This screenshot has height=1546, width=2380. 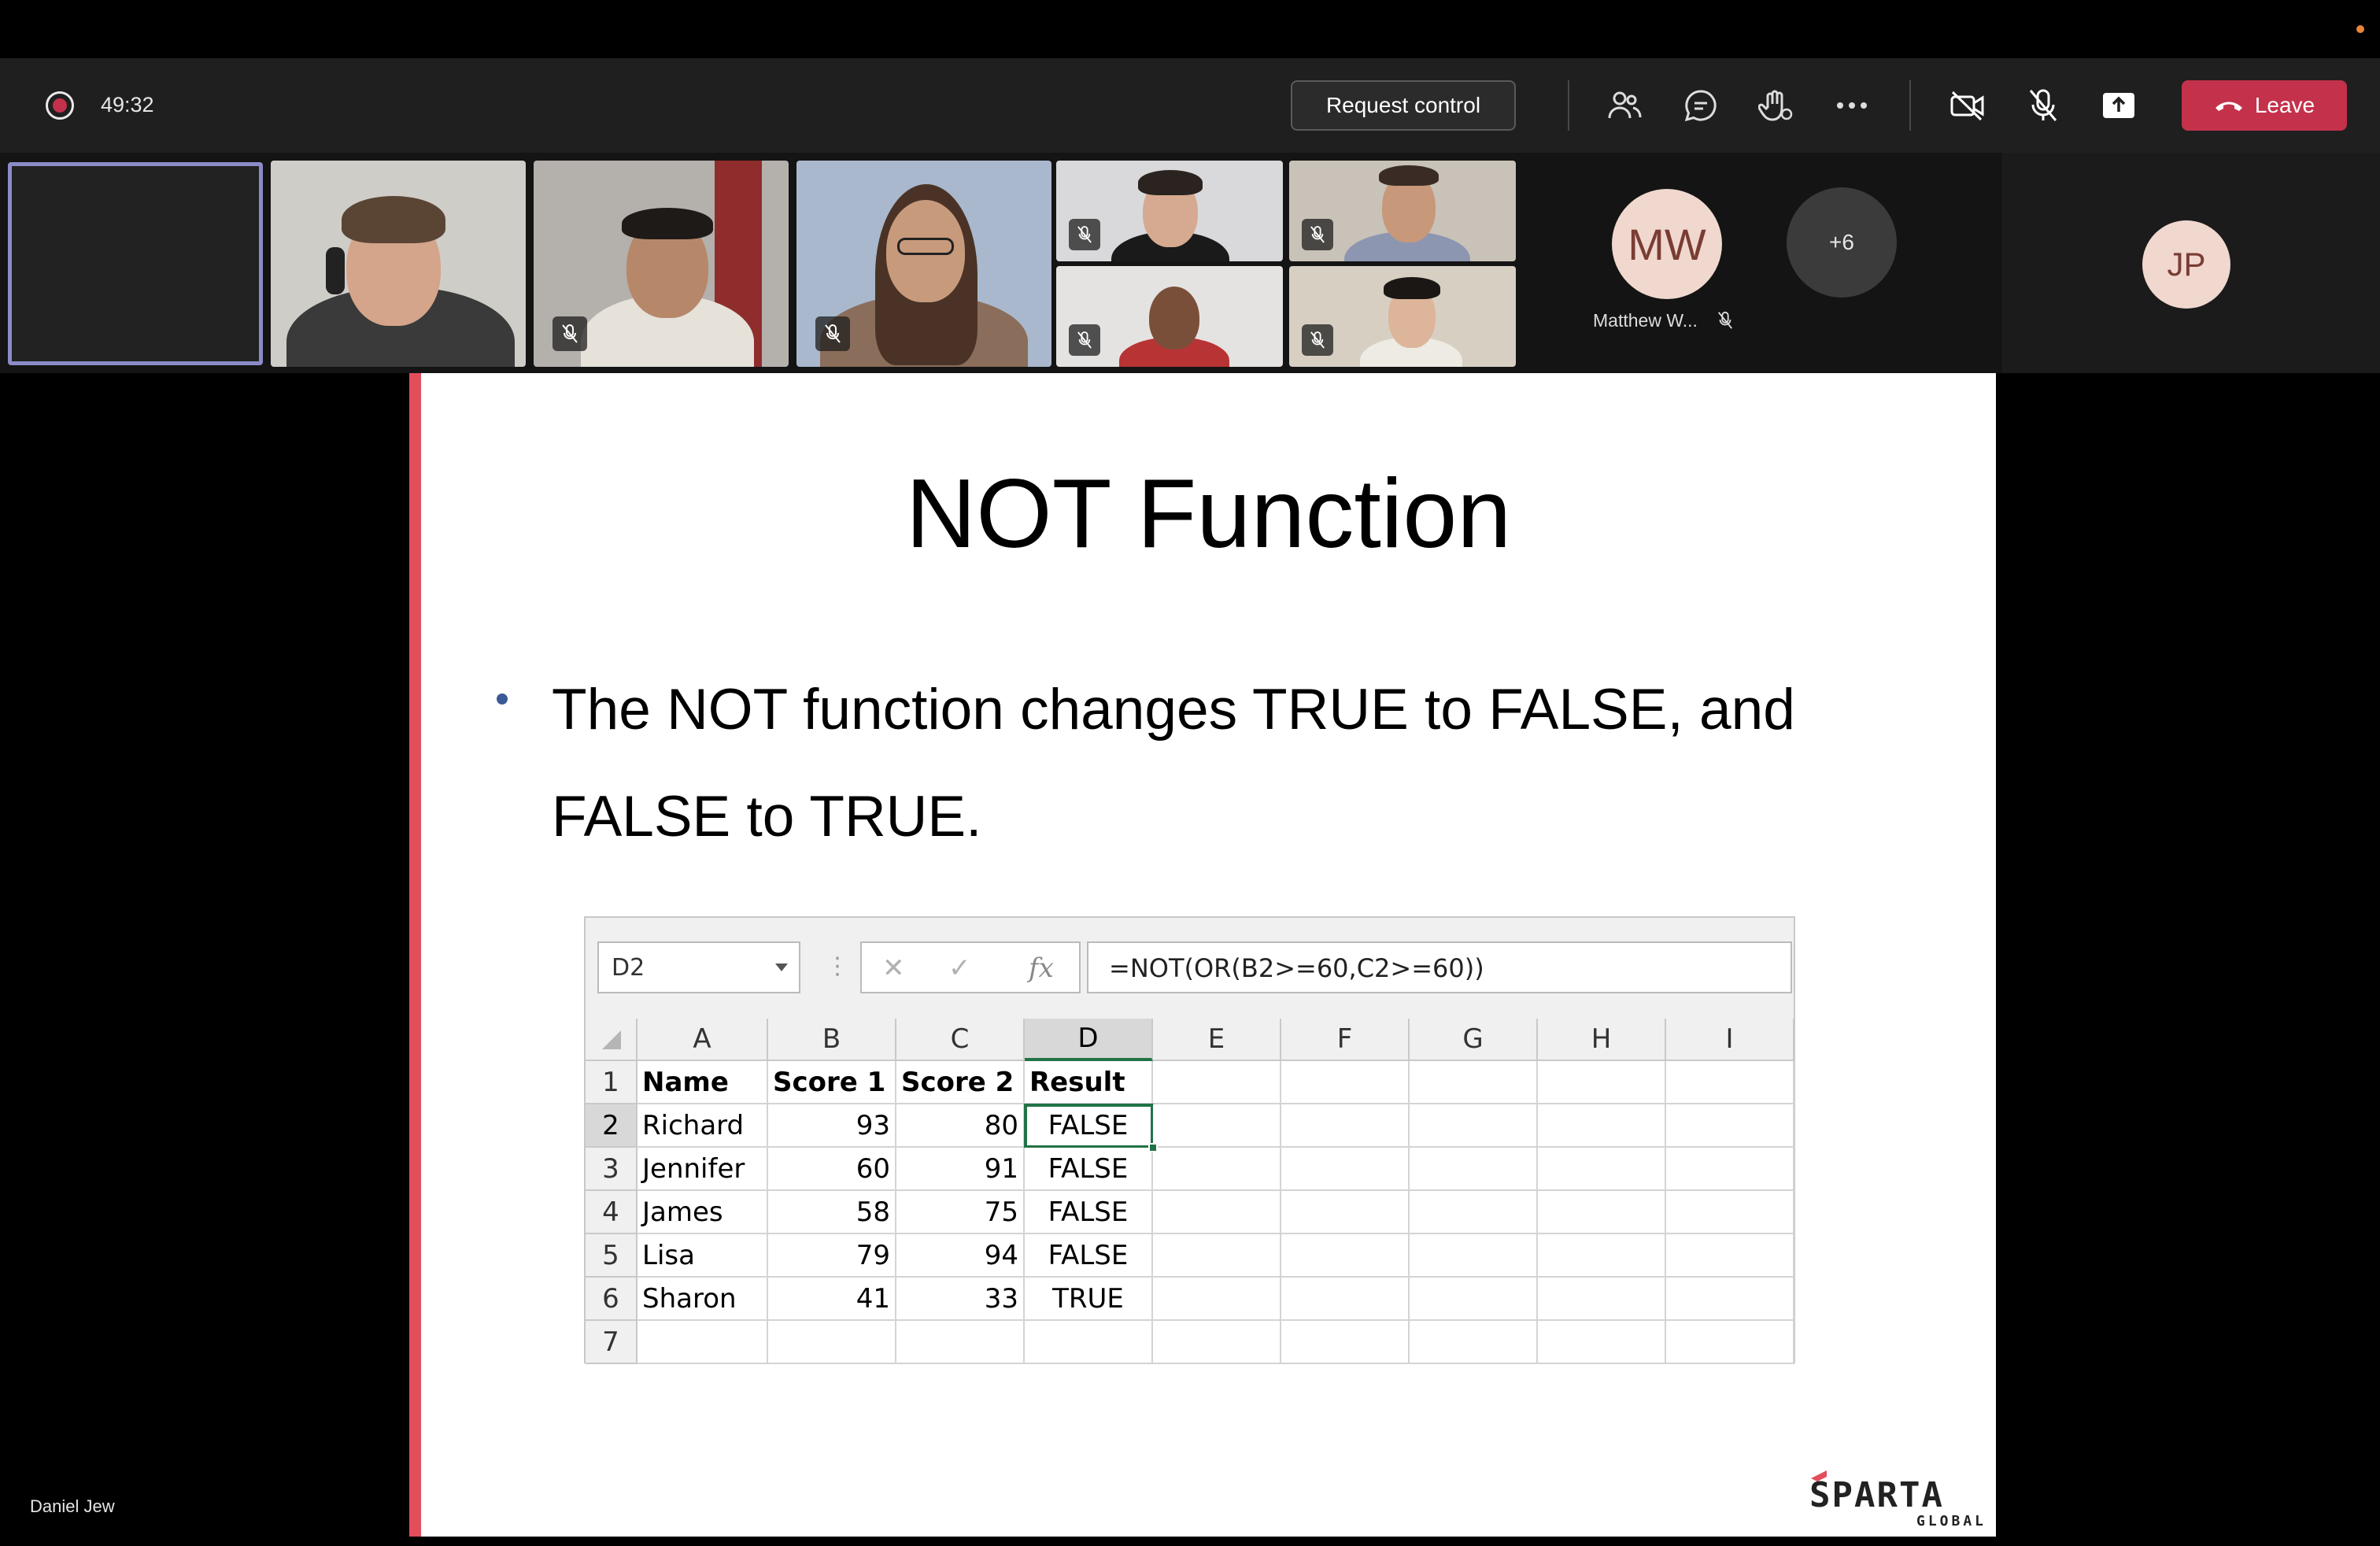 I want to click on check-icon: ✓, so click(x=959, y=968).